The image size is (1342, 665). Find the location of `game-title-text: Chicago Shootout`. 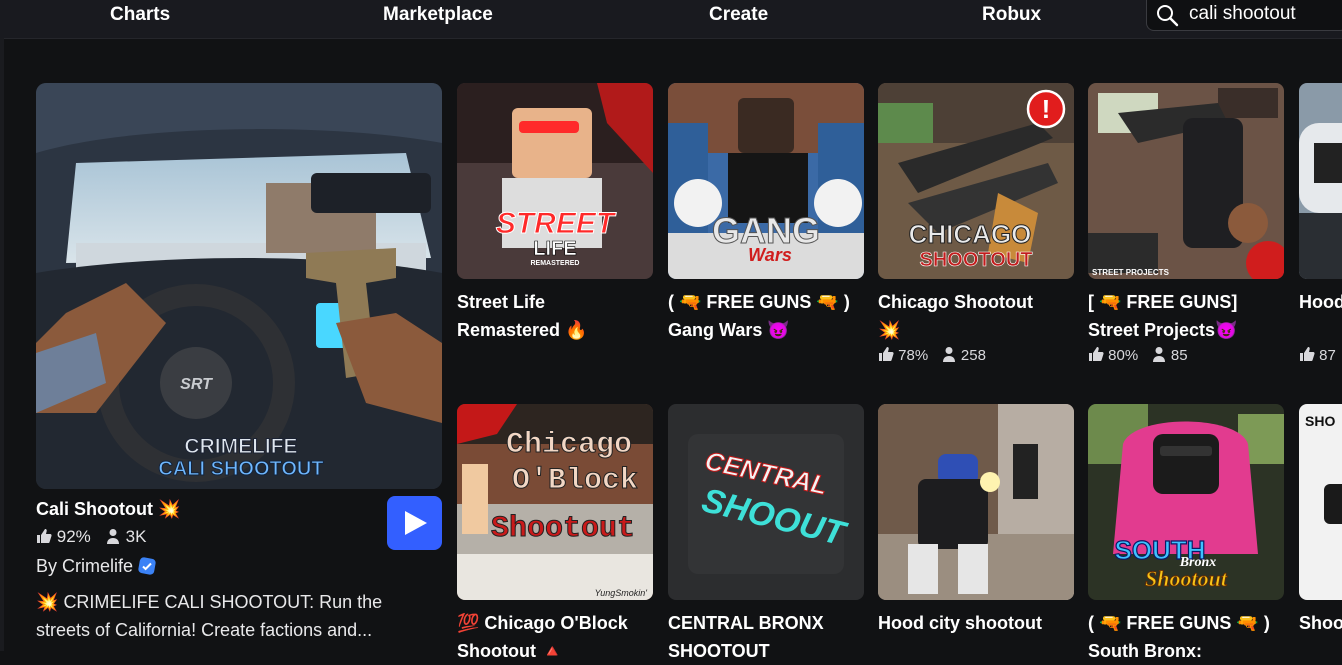

game-title-text: Chicago Shootout is located at coordinates (955, 302).